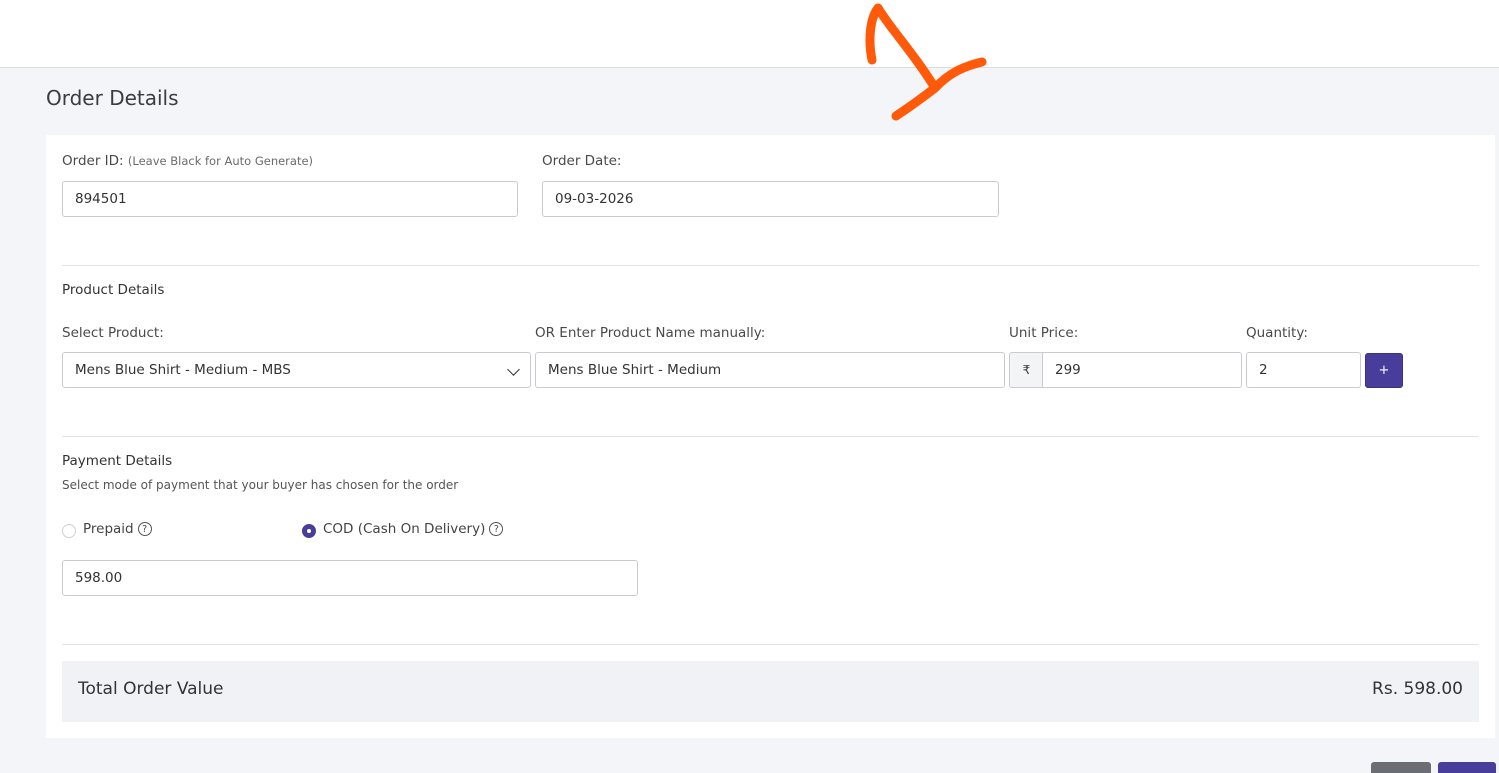 Image resolution: width=1499 pixels, height=773 pixels. What do you see at coordinates (1384, 370) in the screenshot?
I see `add-product-button: +` at bounding box center [1384, 370].